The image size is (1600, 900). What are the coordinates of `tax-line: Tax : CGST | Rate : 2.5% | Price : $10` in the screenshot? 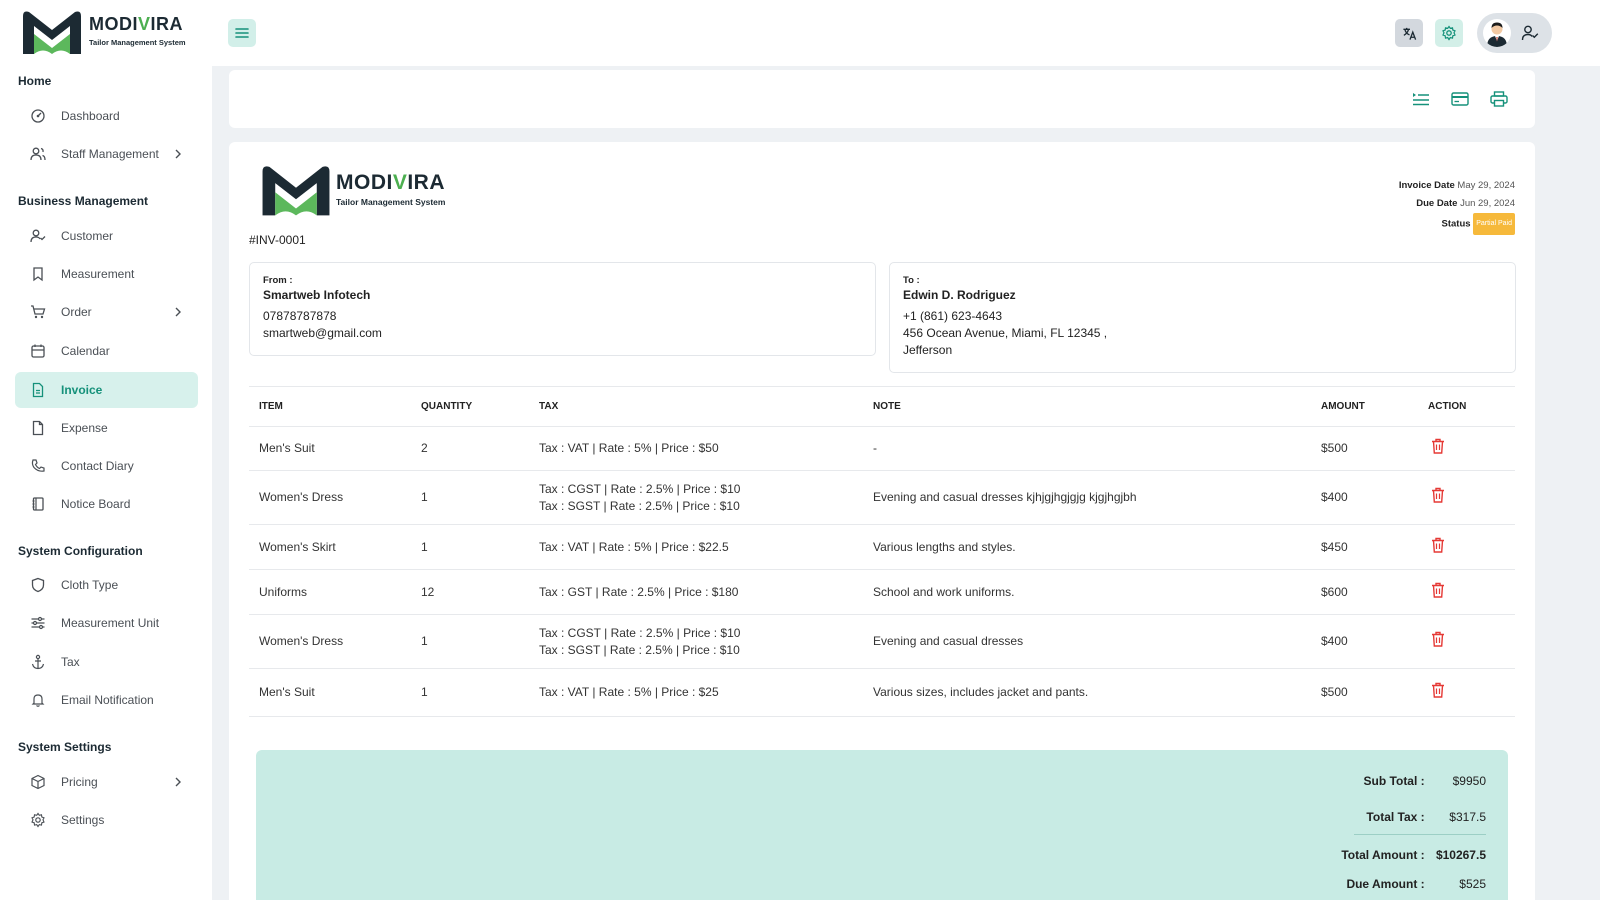 It's located at (640, 632).